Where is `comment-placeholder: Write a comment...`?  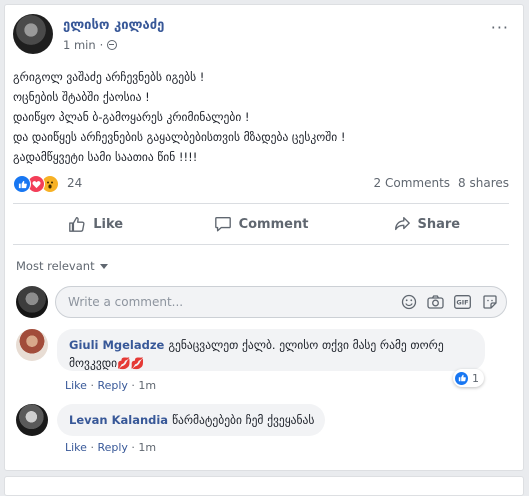
comment-placeholder: Write a comment... is located at coordinates (126, 302).